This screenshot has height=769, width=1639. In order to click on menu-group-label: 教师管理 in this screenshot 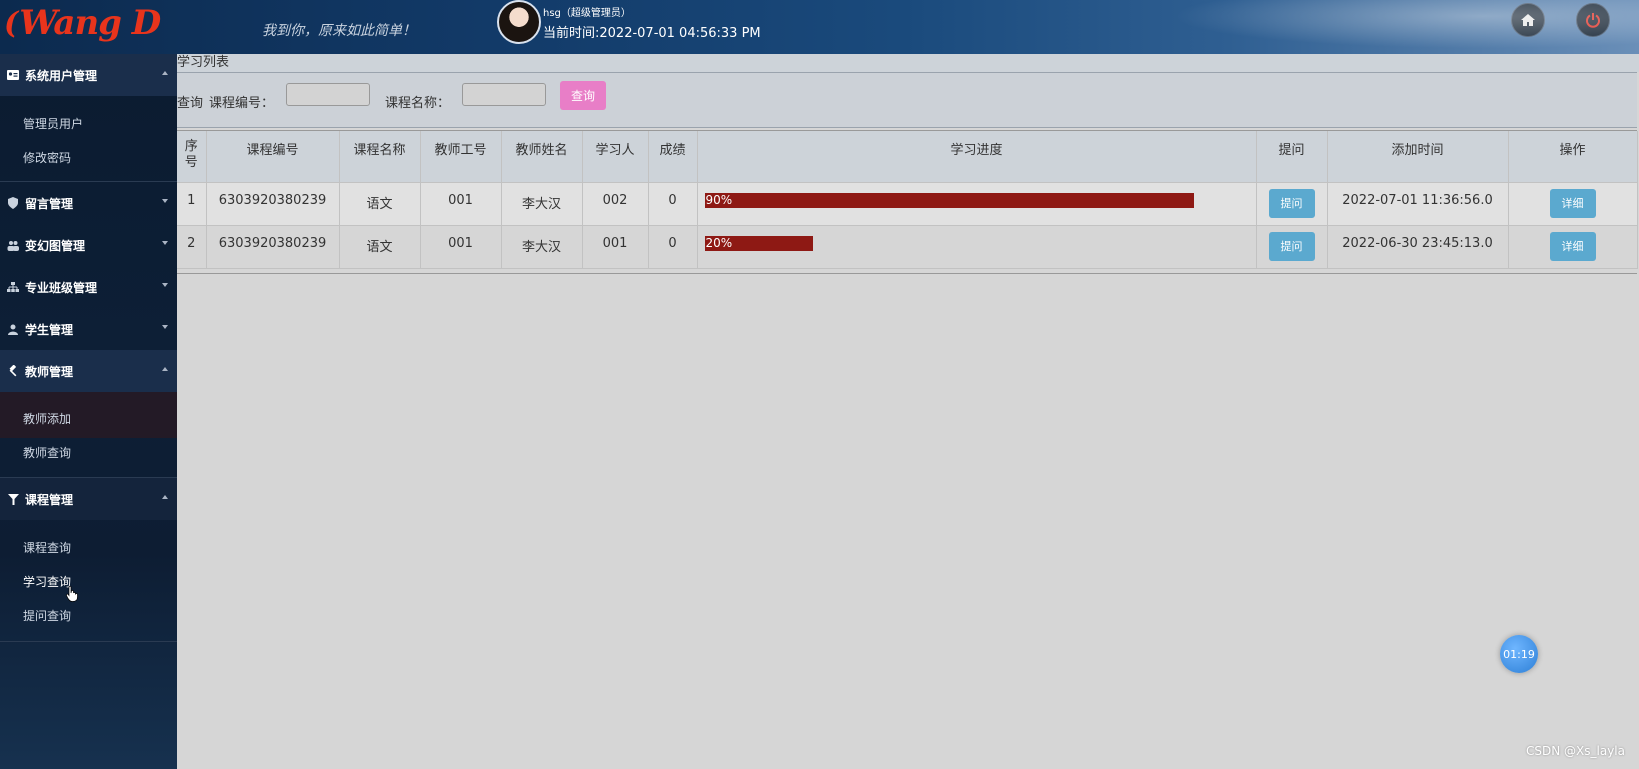, I will do `click(49, 371)`.